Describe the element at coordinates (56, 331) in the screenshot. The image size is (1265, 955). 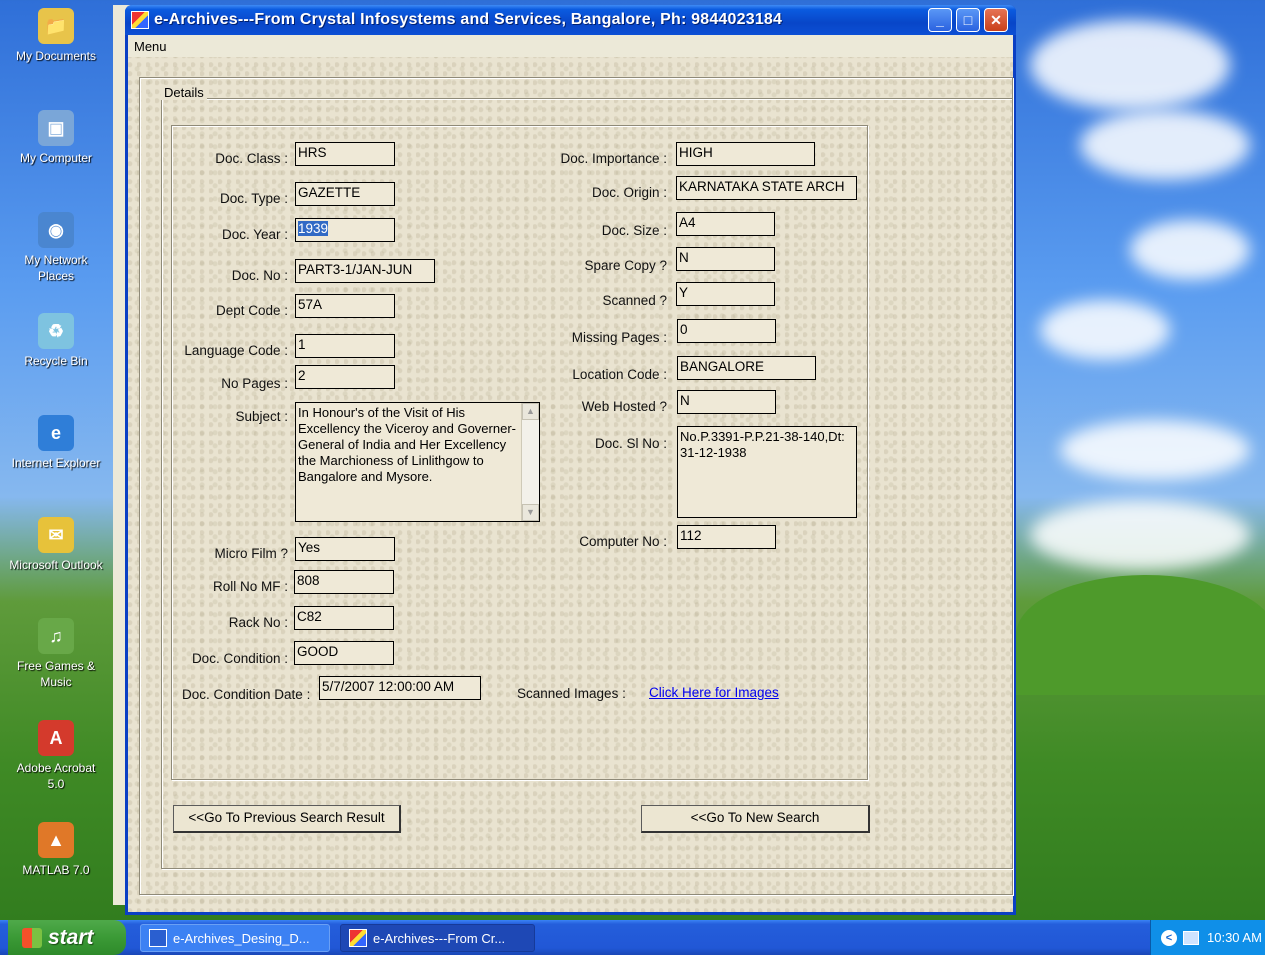
I see `recycle-bin-icon: ♻` at that location.